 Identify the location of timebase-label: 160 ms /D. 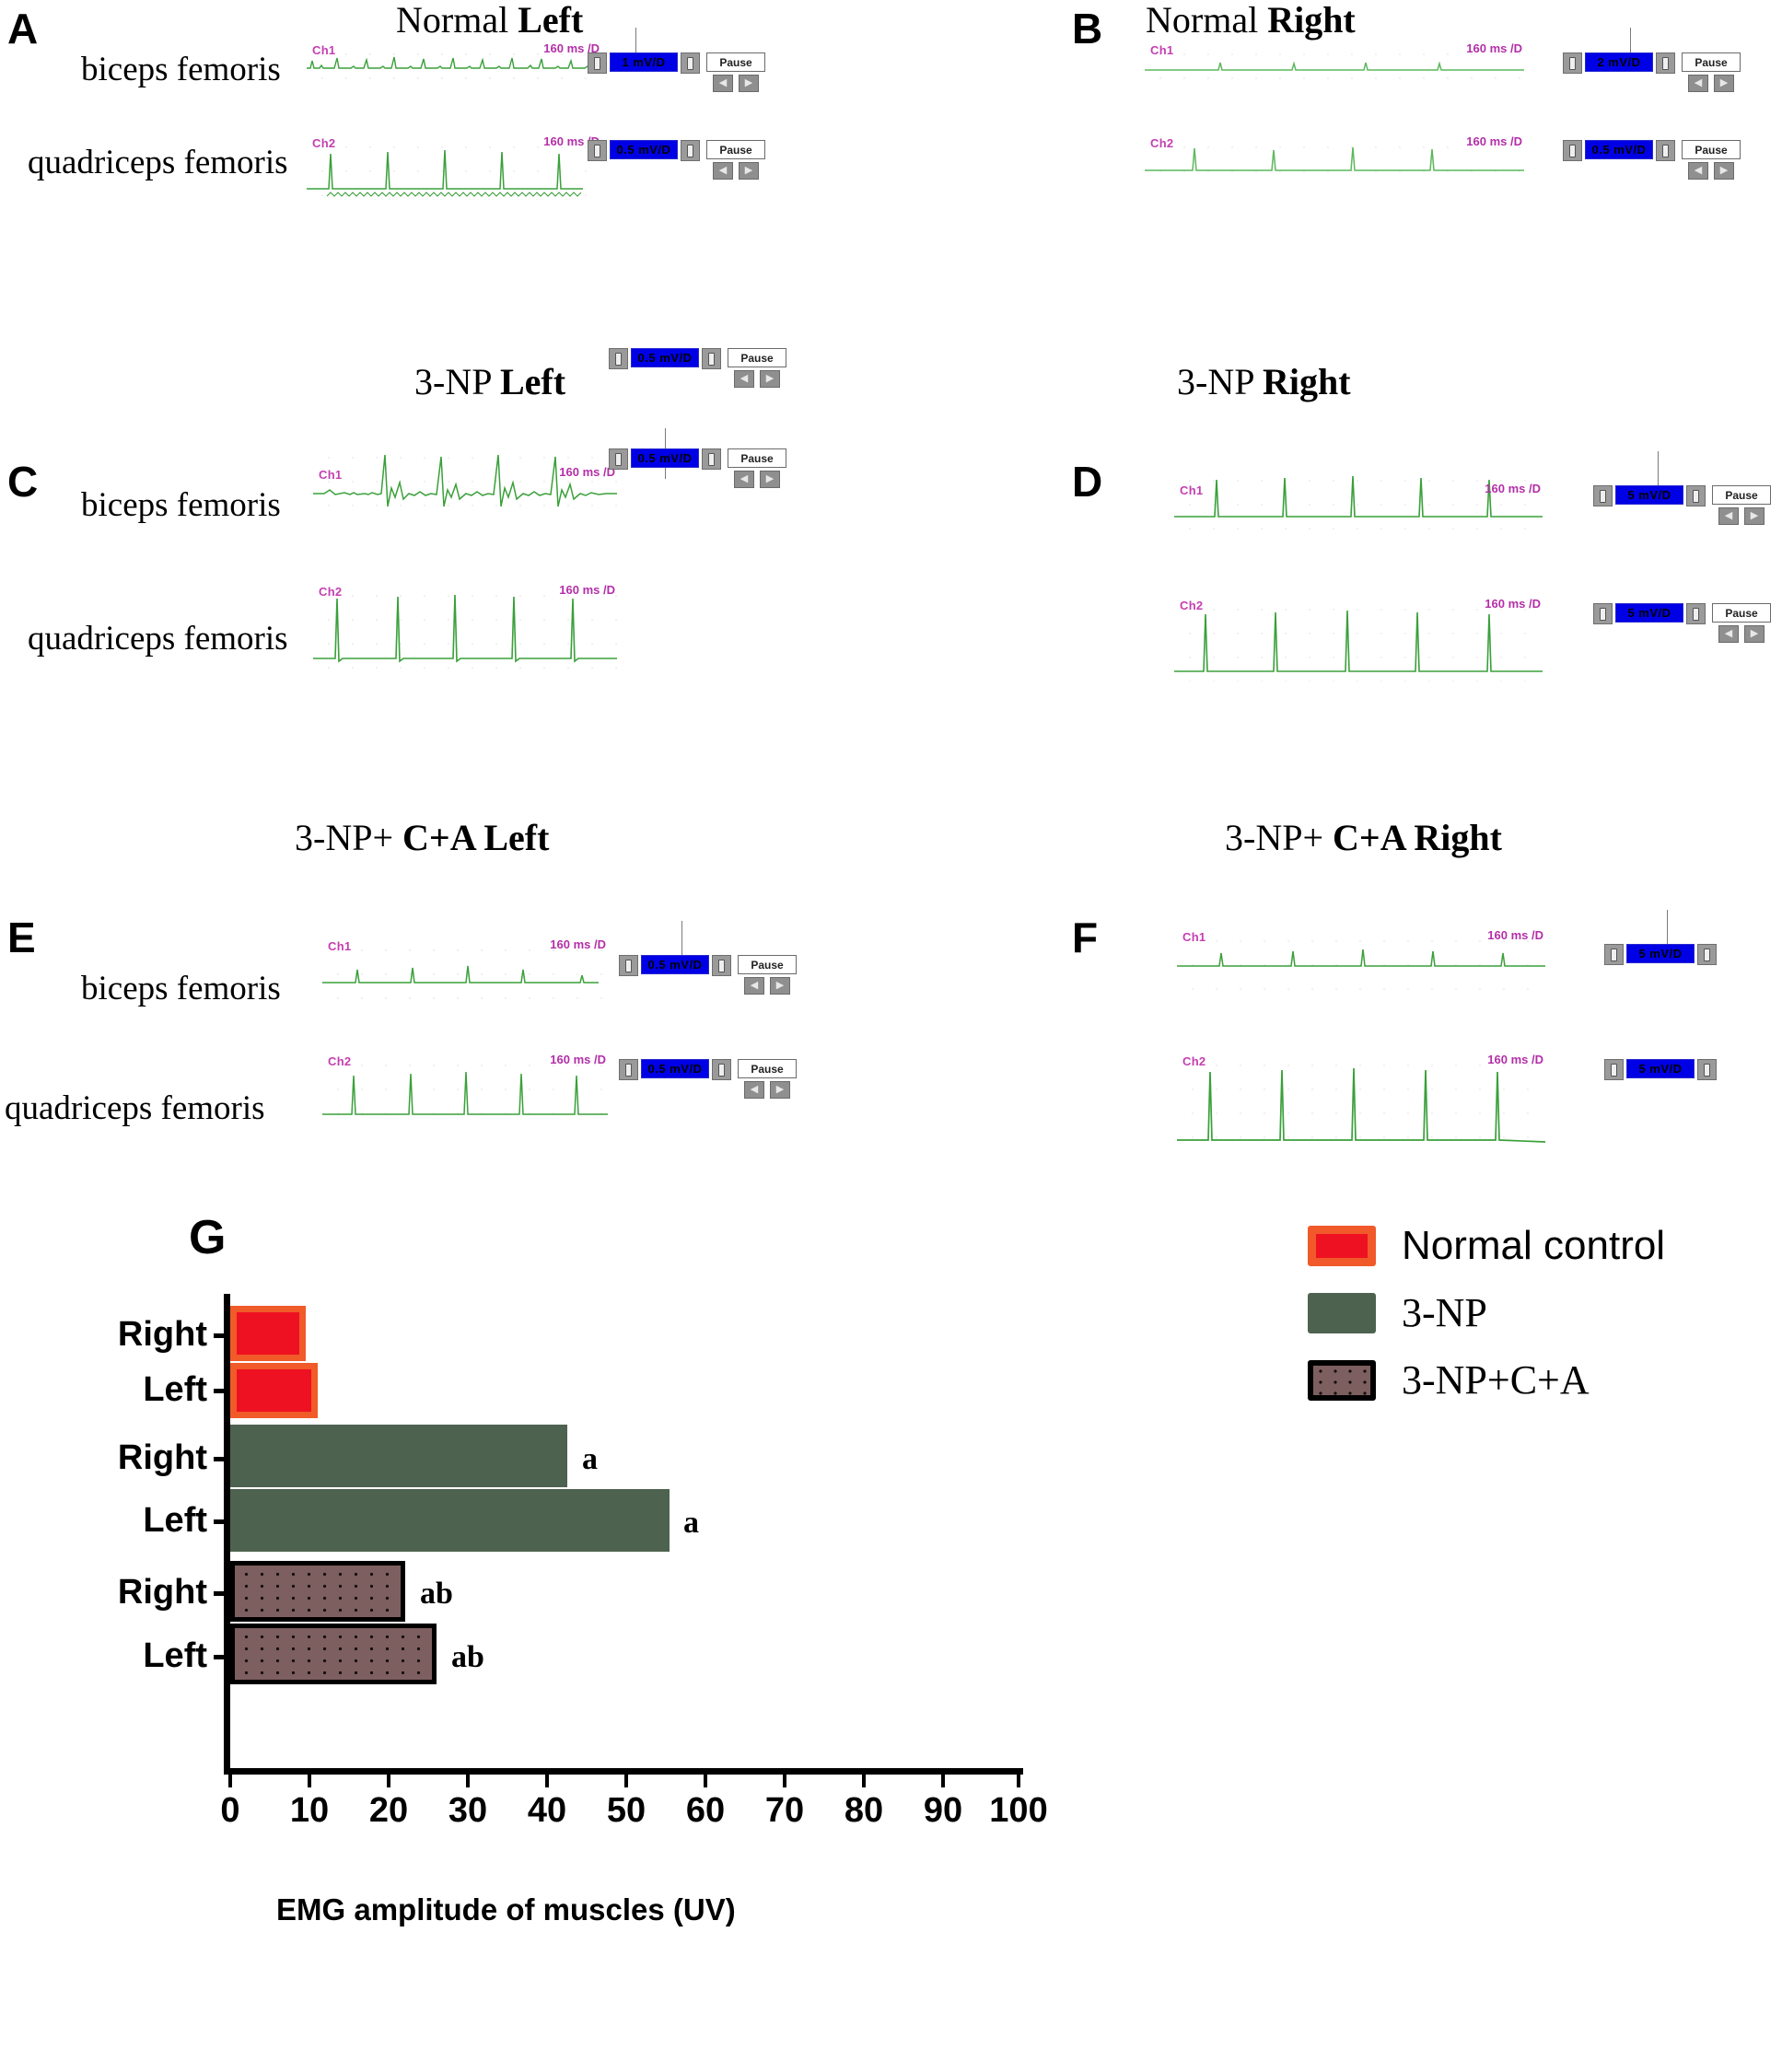
(578, 944).